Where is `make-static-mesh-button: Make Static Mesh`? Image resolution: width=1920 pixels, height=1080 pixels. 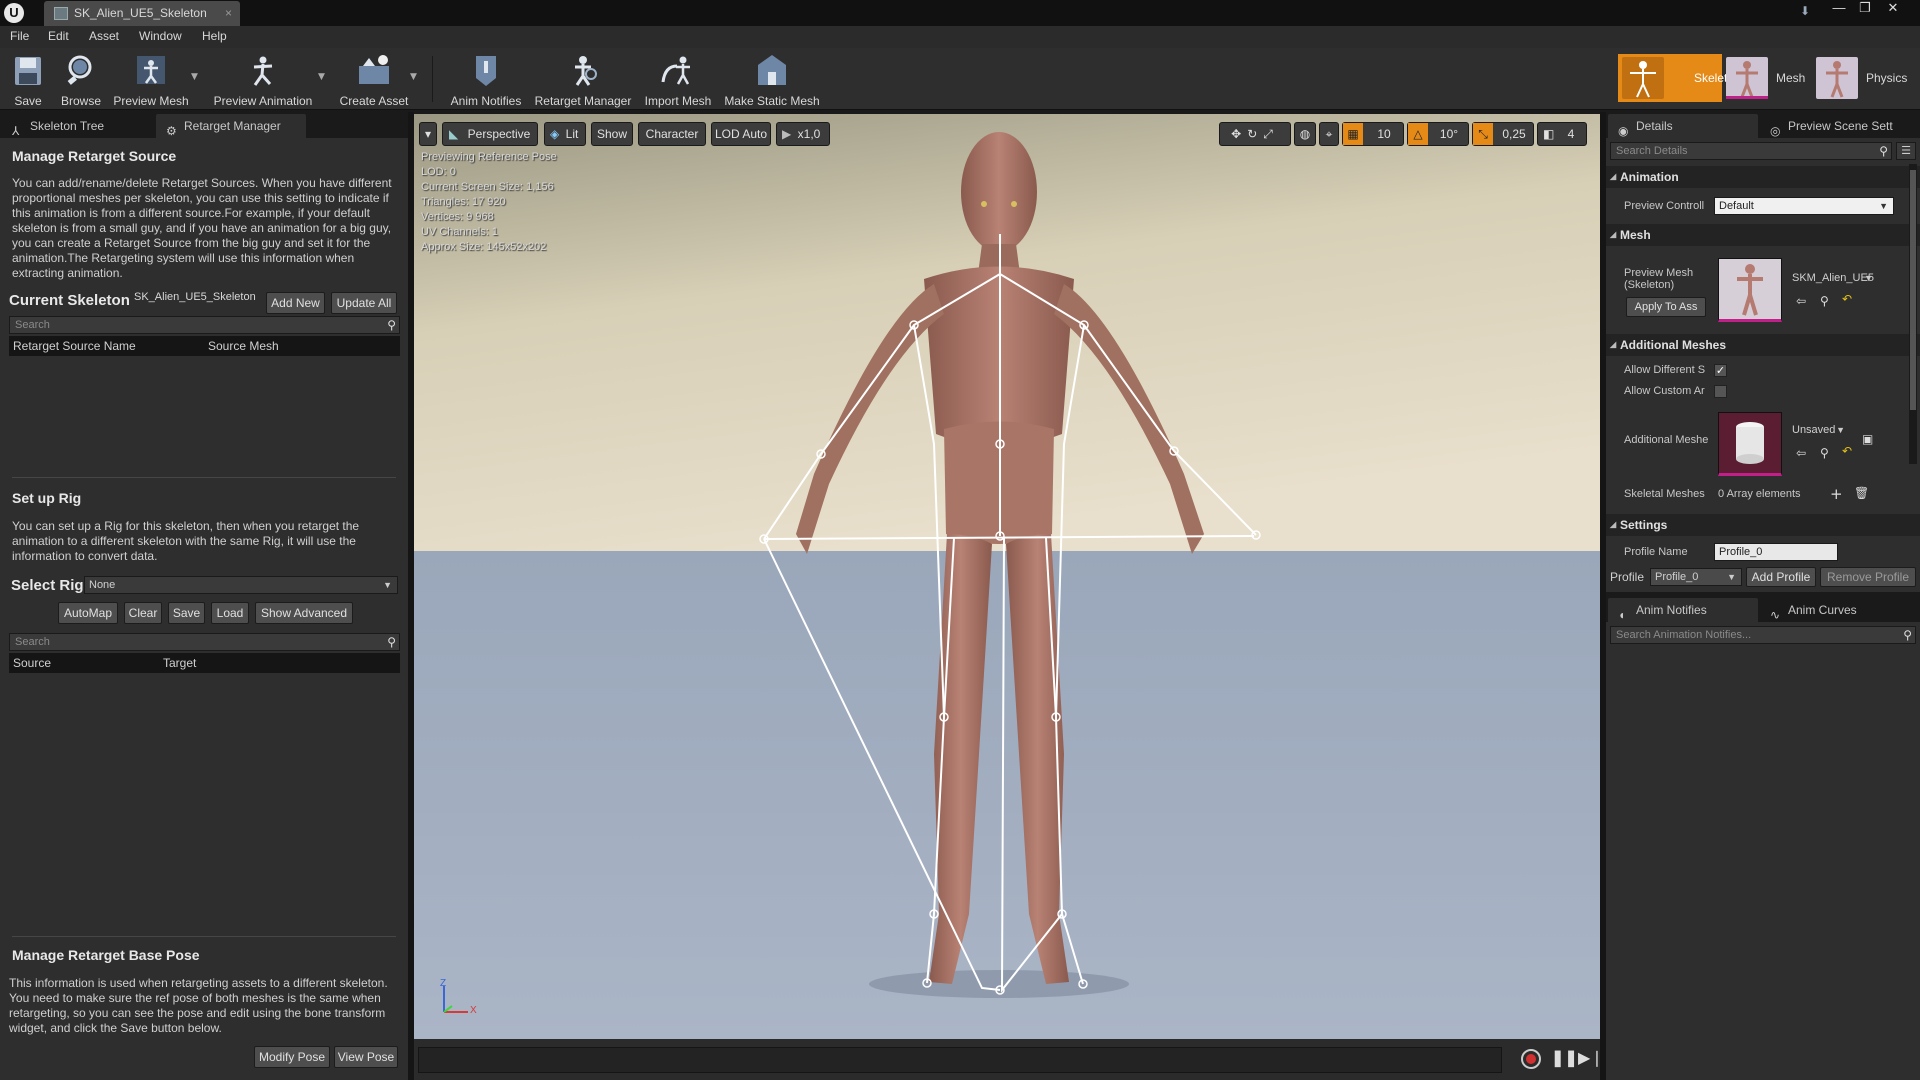
make-static-mesh-button: Make Static Mesh is located at coordinates (772, 79).